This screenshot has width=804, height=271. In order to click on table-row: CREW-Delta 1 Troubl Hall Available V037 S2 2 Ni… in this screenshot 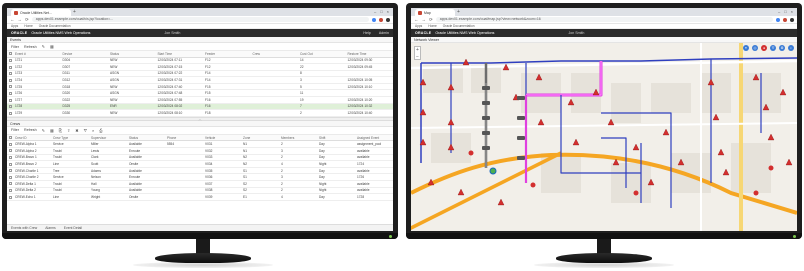, I will do `click(200, 184)`.